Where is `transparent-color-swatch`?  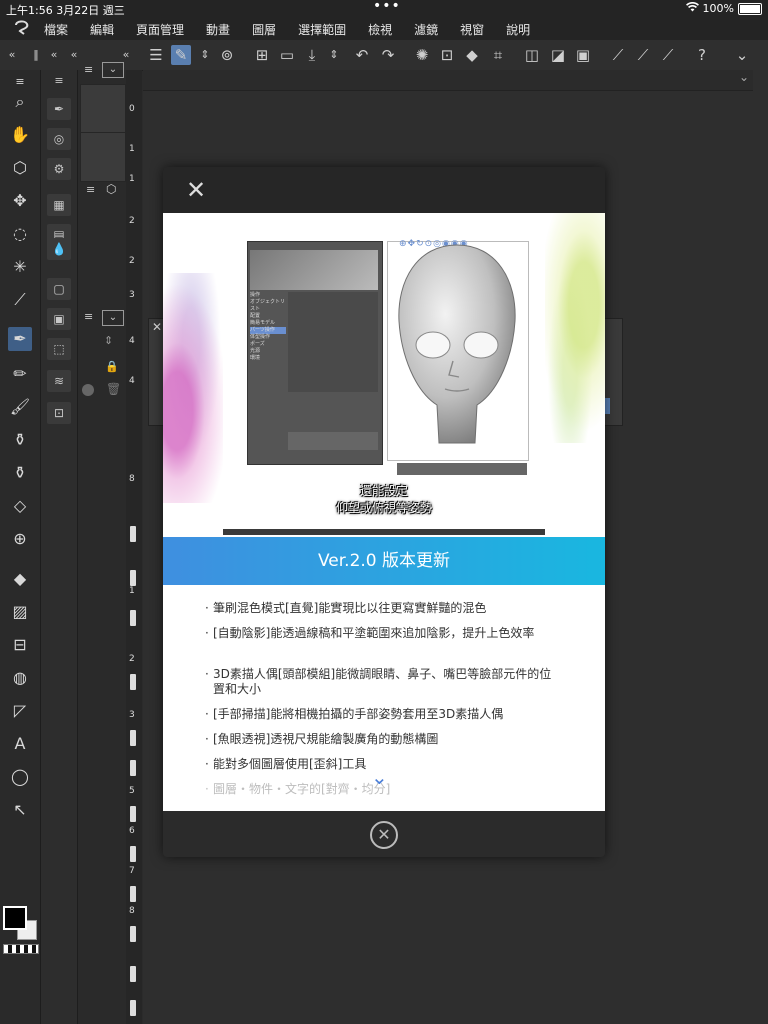 transparent-color-swatch is located at coordinates (21, 949).